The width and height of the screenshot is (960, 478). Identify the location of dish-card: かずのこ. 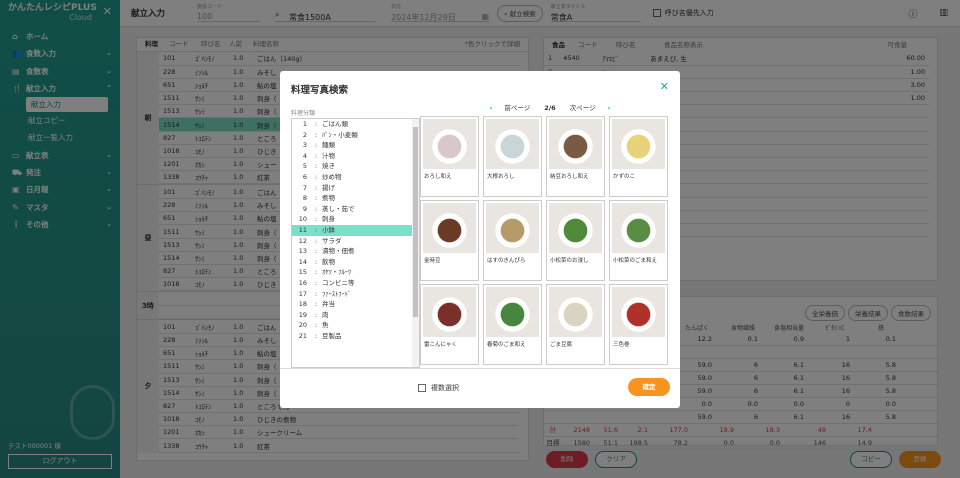
(638, 156).